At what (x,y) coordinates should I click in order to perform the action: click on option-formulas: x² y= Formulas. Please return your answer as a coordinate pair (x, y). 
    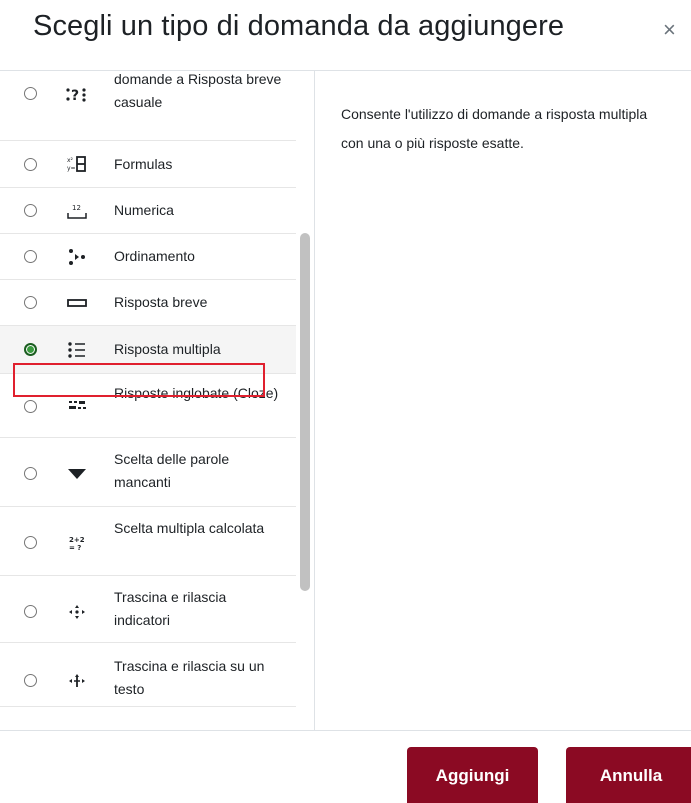
    Looking at the image, I should click on (148, 164).